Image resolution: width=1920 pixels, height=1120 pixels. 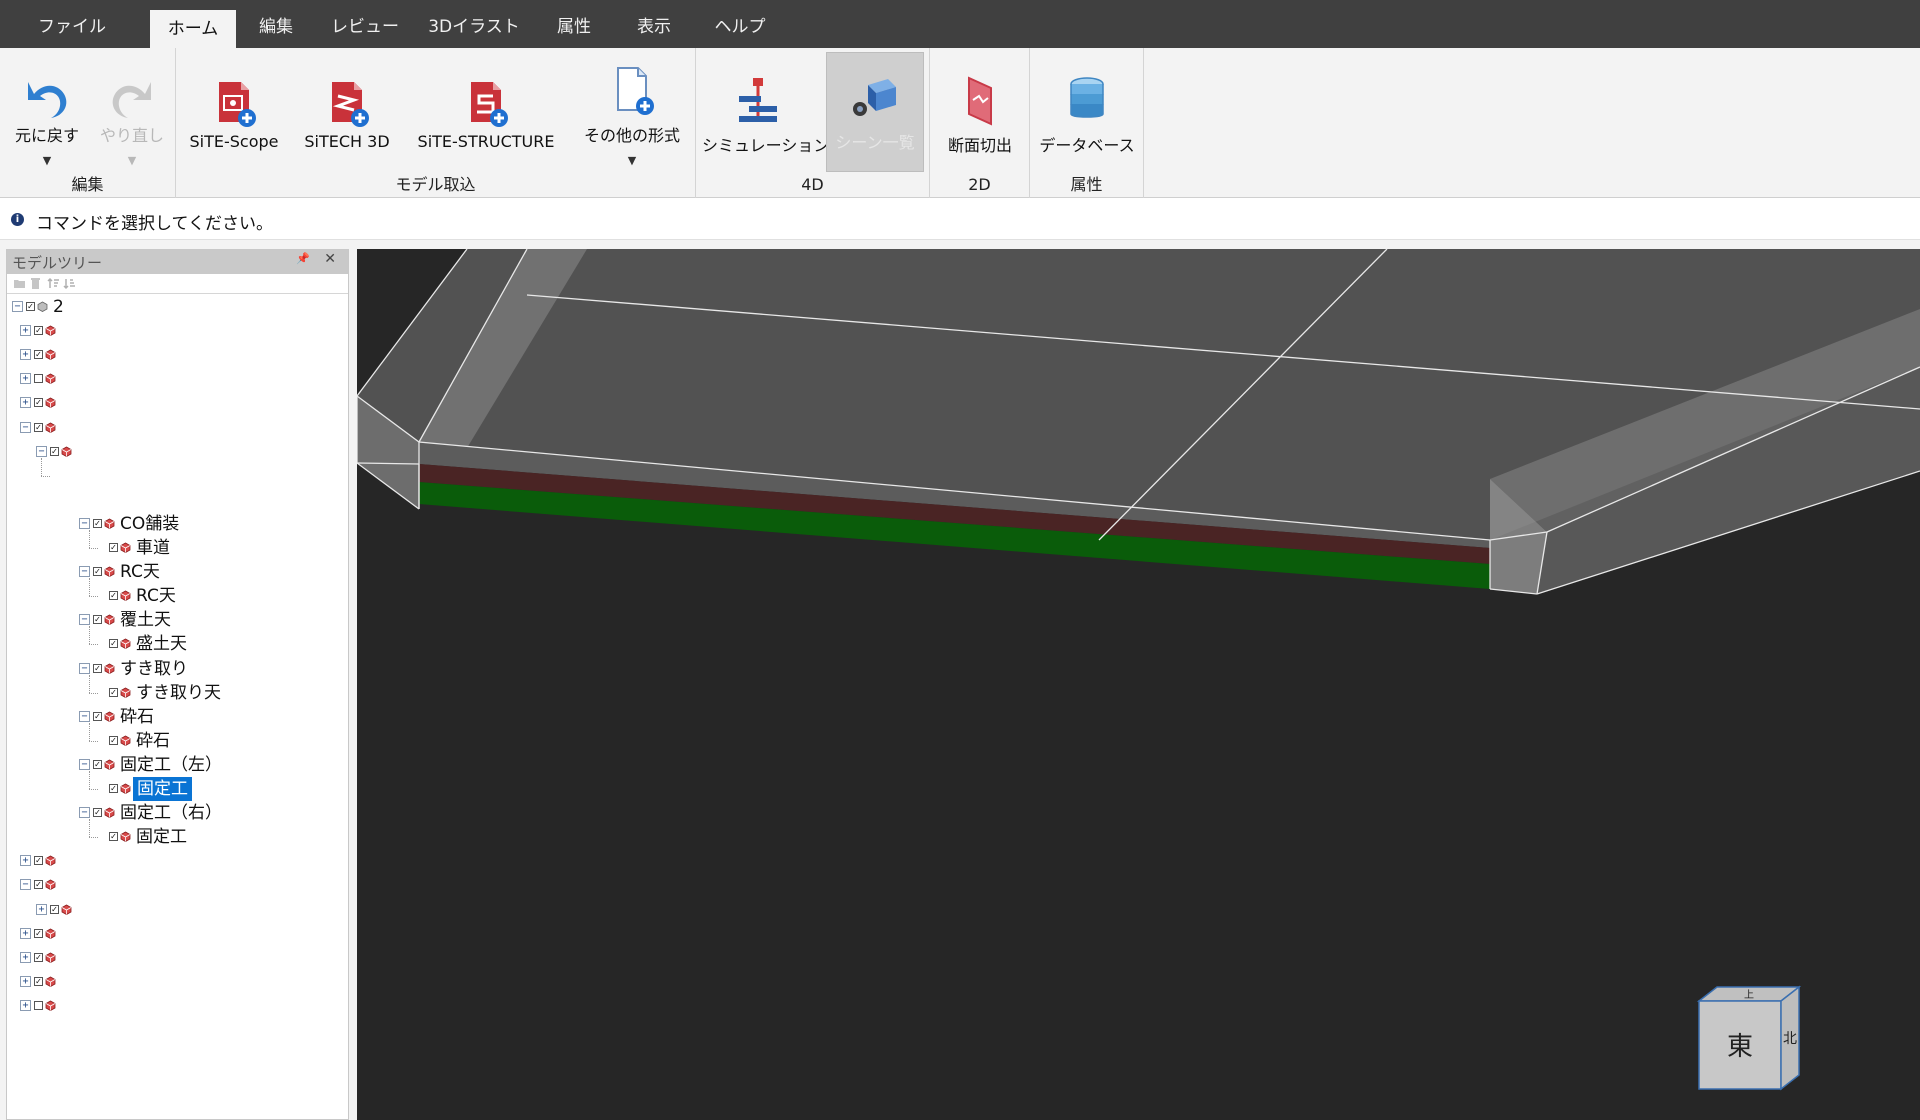 I want to click on site-scope-button: SiTE-Scope, so click(x=234, y=112).